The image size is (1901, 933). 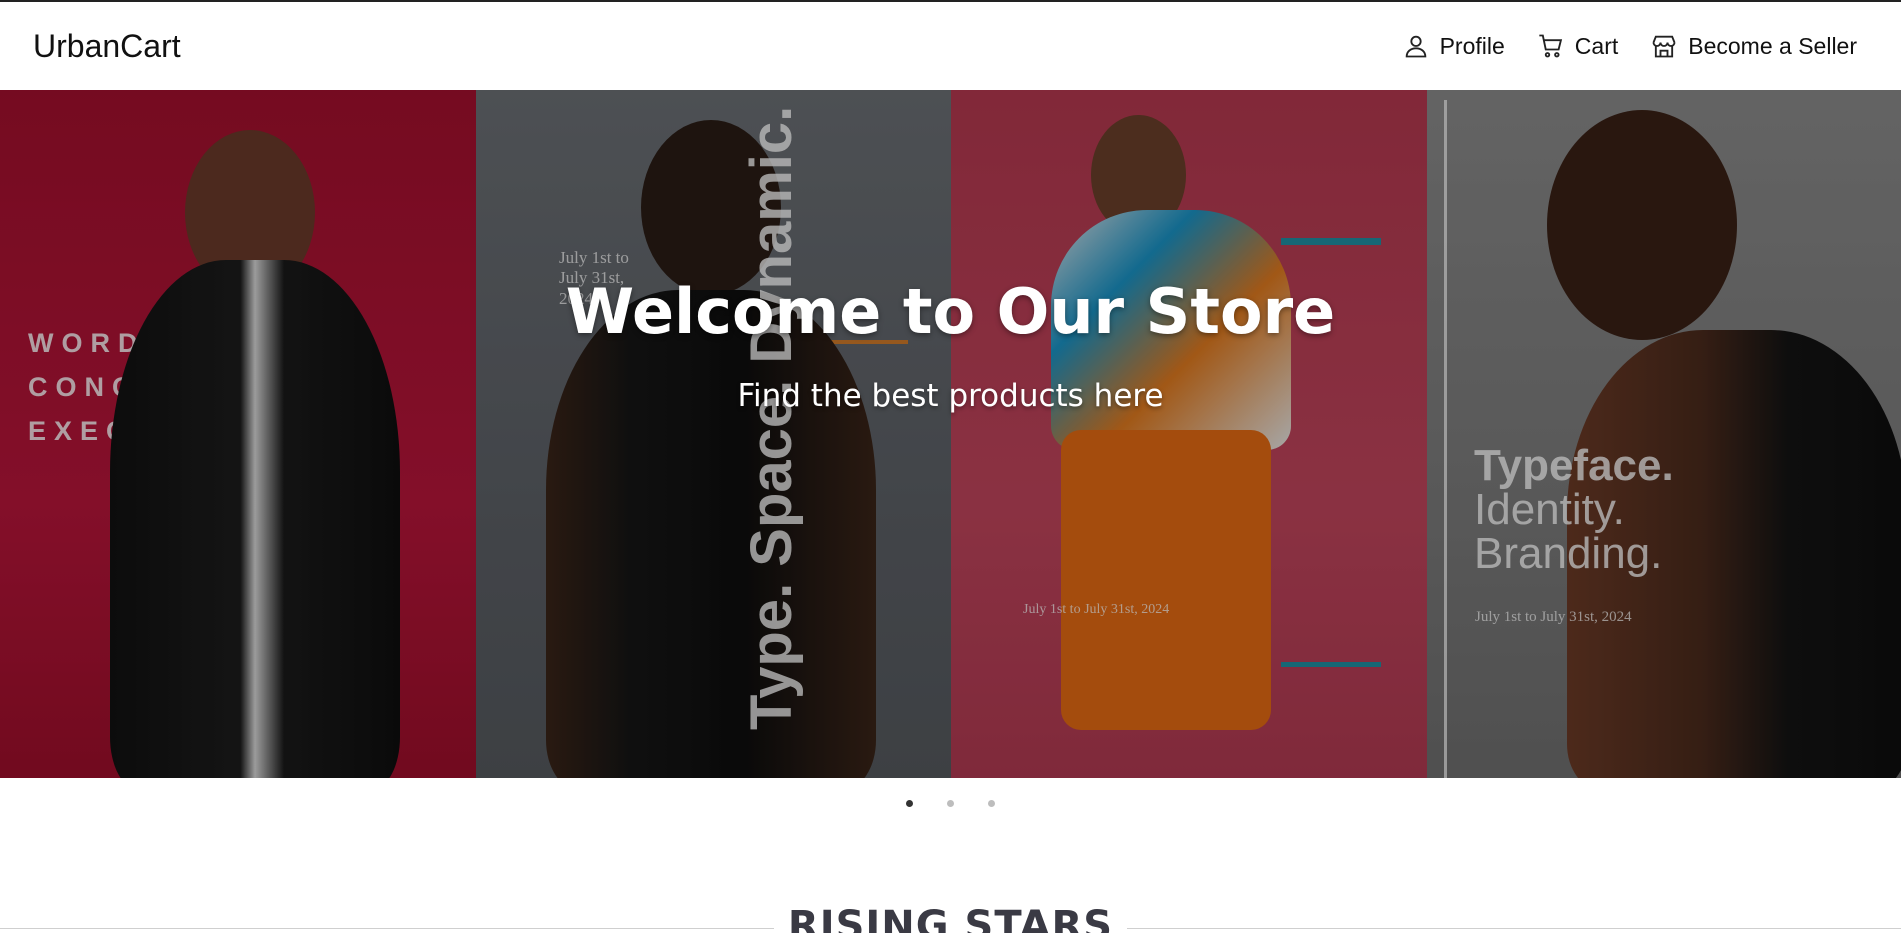 I want to click on nav-links: Profile Cart Become a Seller, so click(x=1629, y=46).